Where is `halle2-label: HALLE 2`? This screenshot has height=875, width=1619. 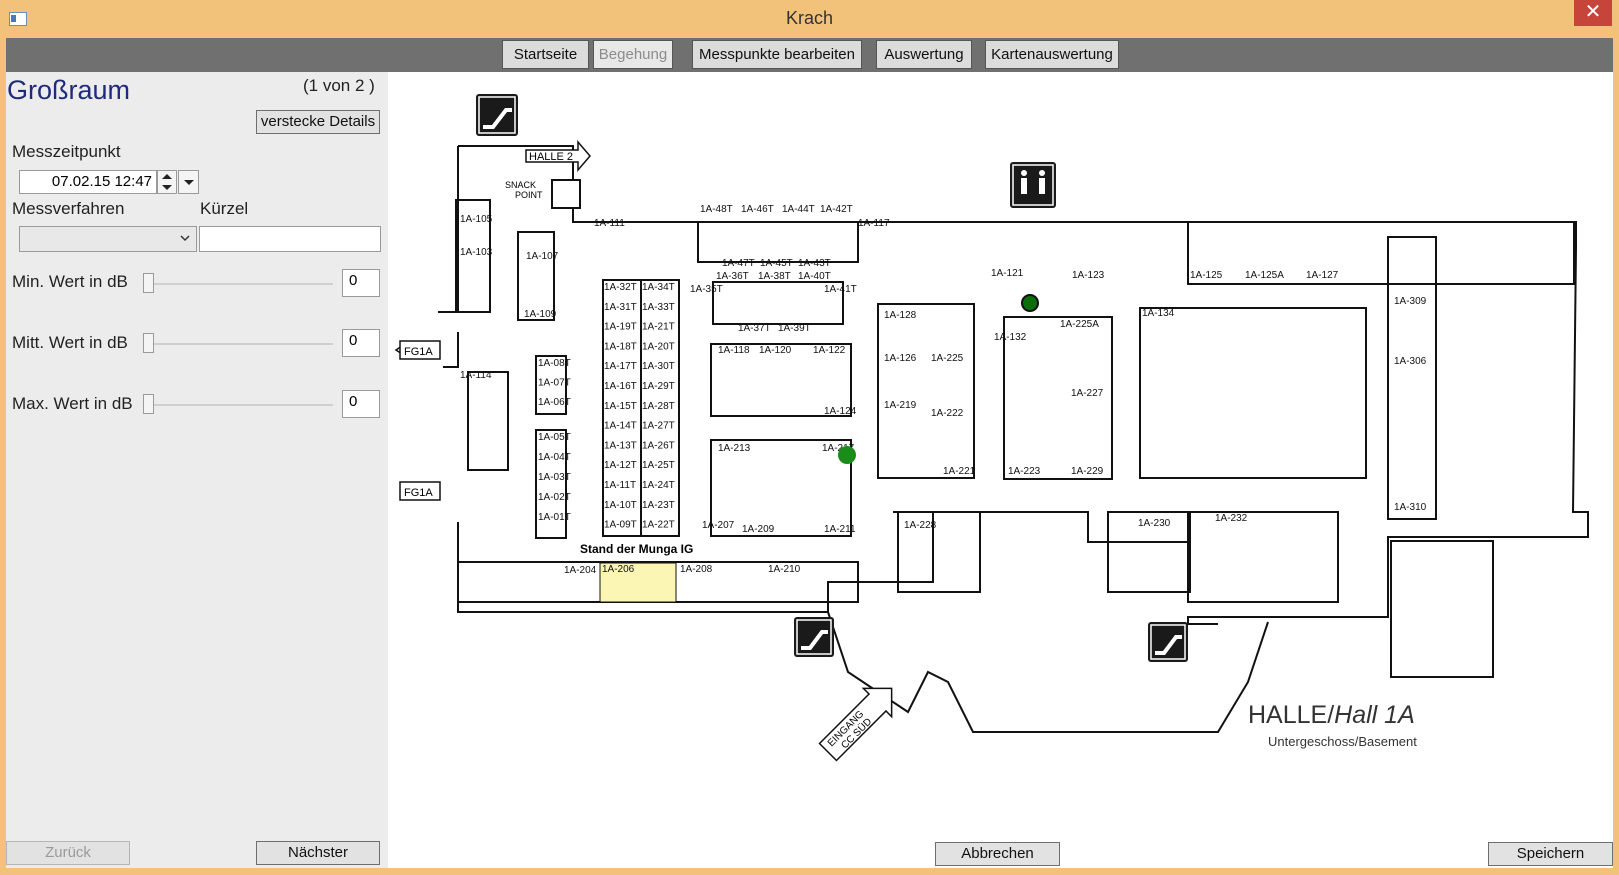 halle2-label: HALLE 2 is located at coordinates (551, 157).